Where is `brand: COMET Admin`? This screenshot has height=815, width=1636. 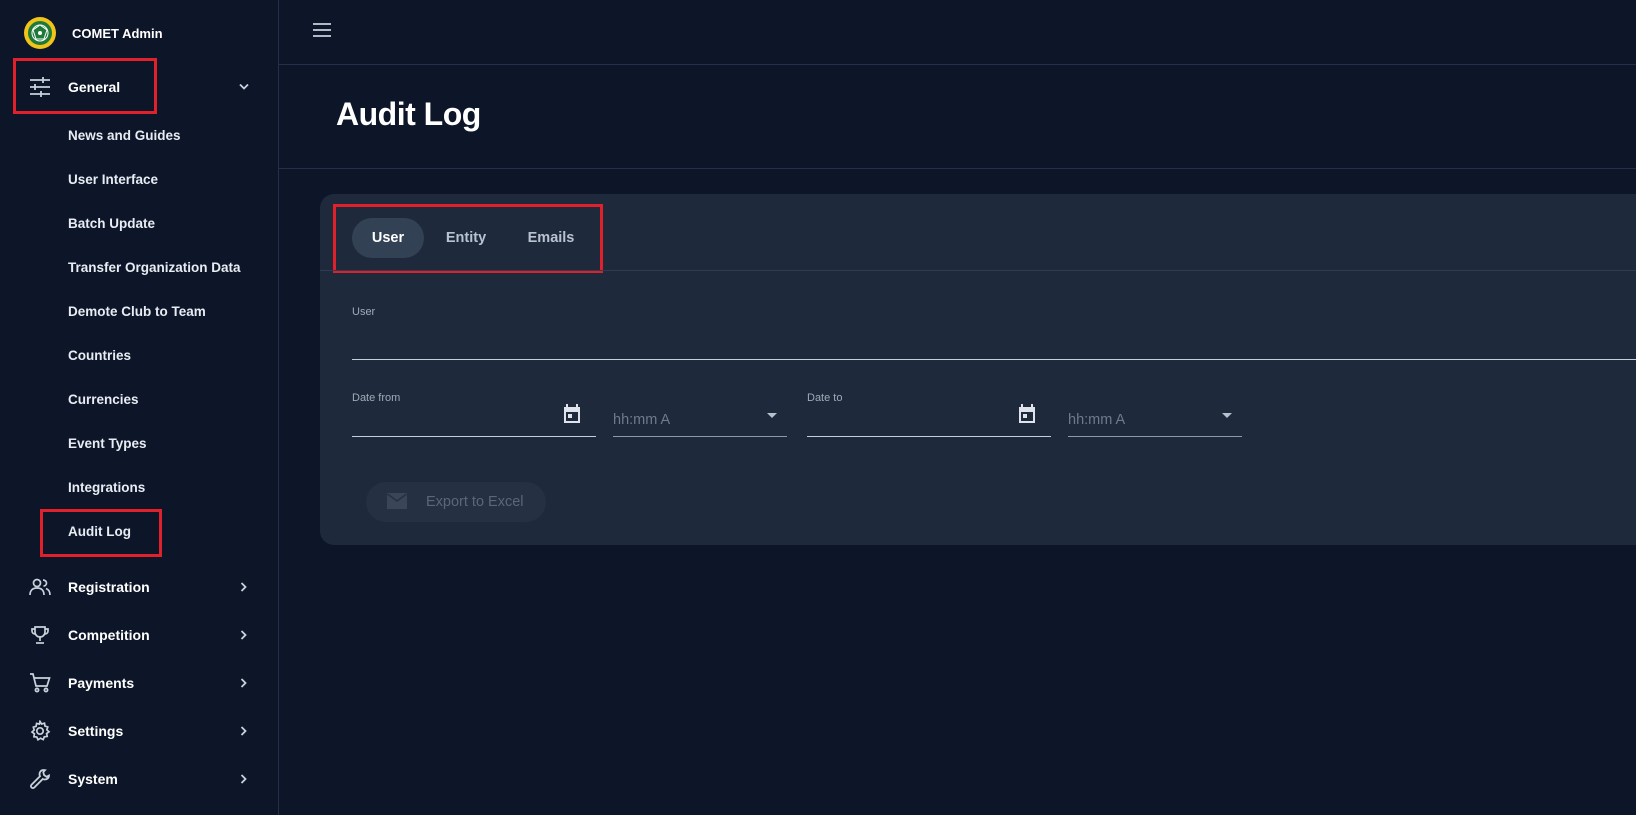
brand: COMET Admin is located at coordinates (93, 33).